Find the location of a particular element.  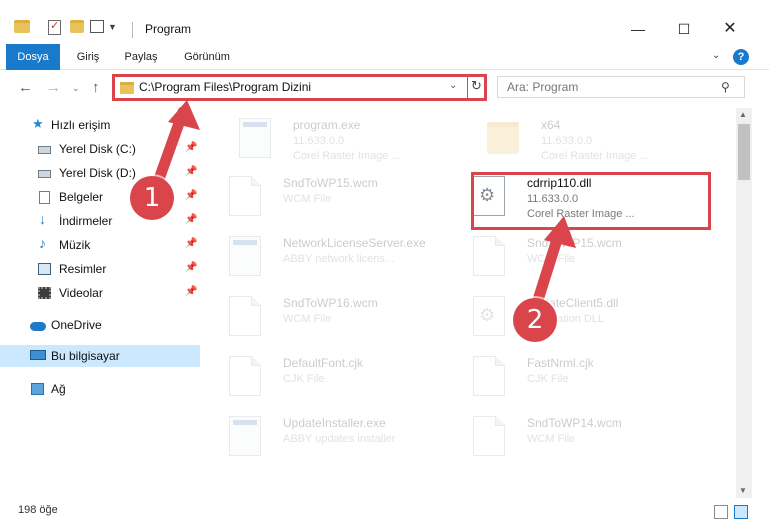

tab-giris: Giriş is located at coordinates (88, 57).